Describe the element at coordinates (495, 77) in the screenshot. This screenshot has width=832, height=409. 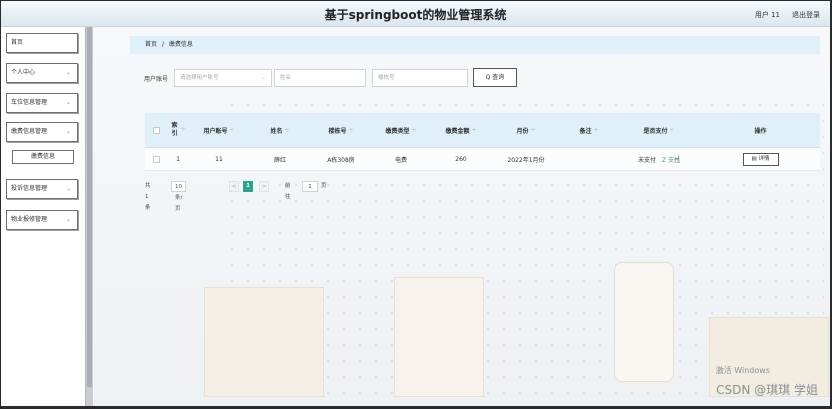
I see `search-button: Q 查询` at that location.